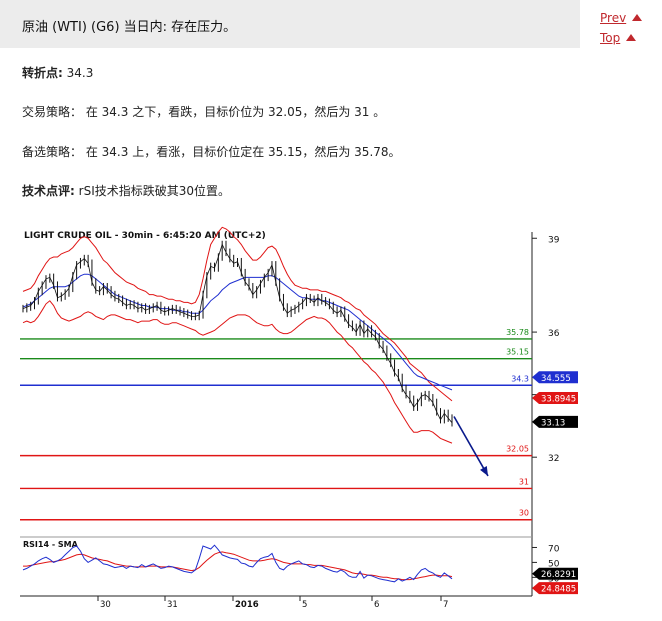 This screenshot has height=621, width=662. I want to click on price-tick-label: 36, so click(554, 334).